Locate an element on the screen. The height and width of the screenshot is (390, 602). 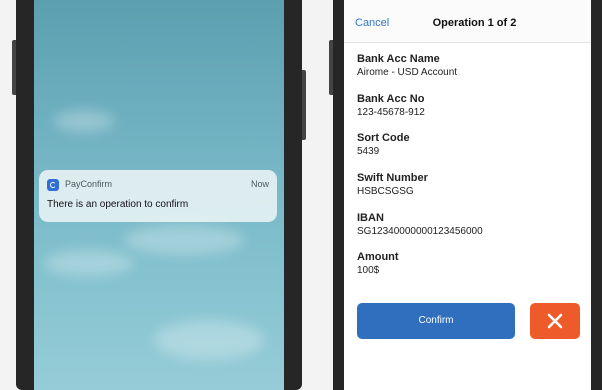
reject-button is located at coordinates (555, 321).